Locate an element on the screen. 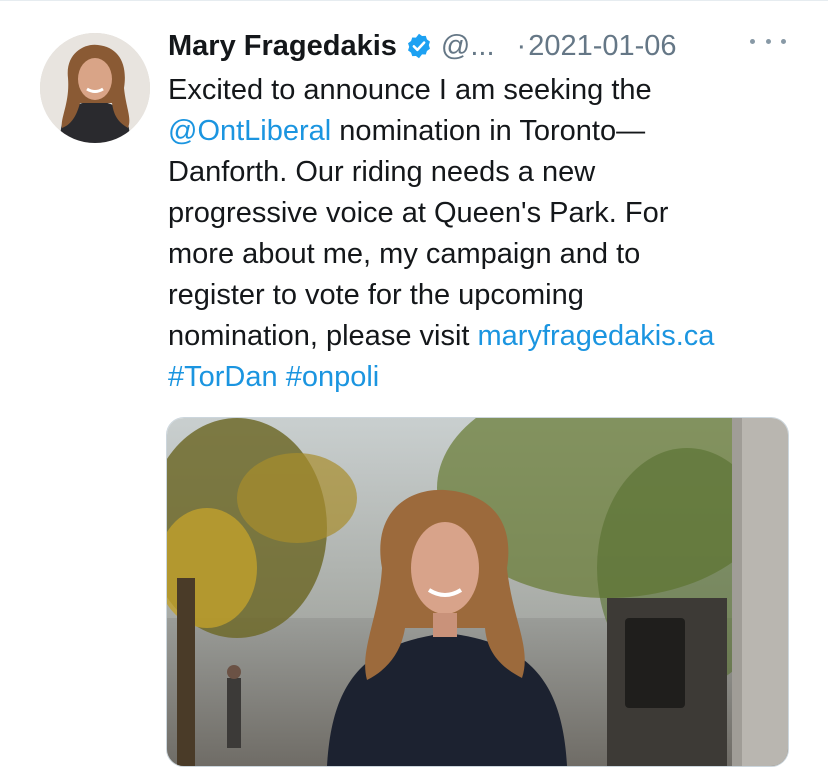 The width and height of the screenshot is (828, 776). avatar is located at coordinates (95, 88).